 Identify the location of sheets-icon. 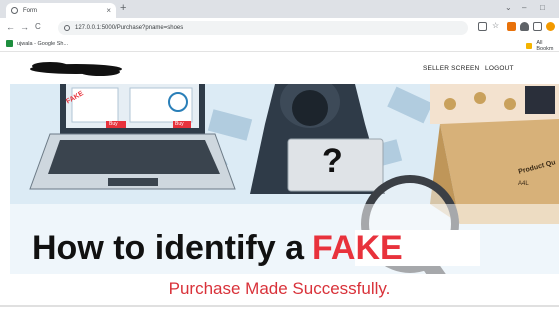
(9, 43).